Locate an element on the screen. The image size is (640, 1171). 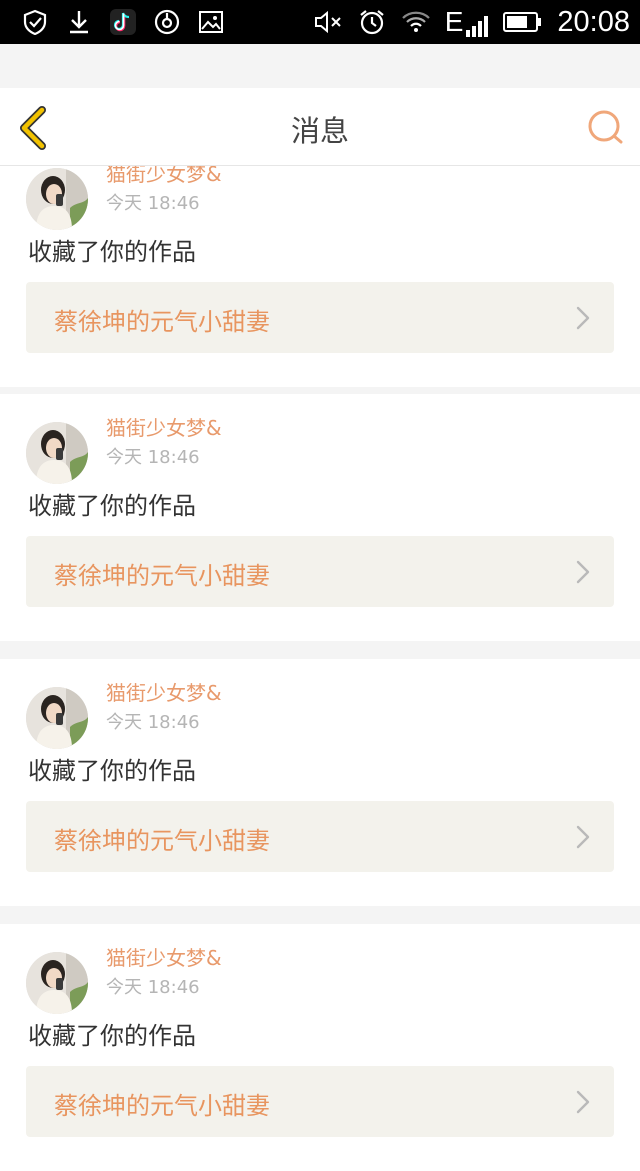
tiktok-icon is located at coordinates (123, 22).